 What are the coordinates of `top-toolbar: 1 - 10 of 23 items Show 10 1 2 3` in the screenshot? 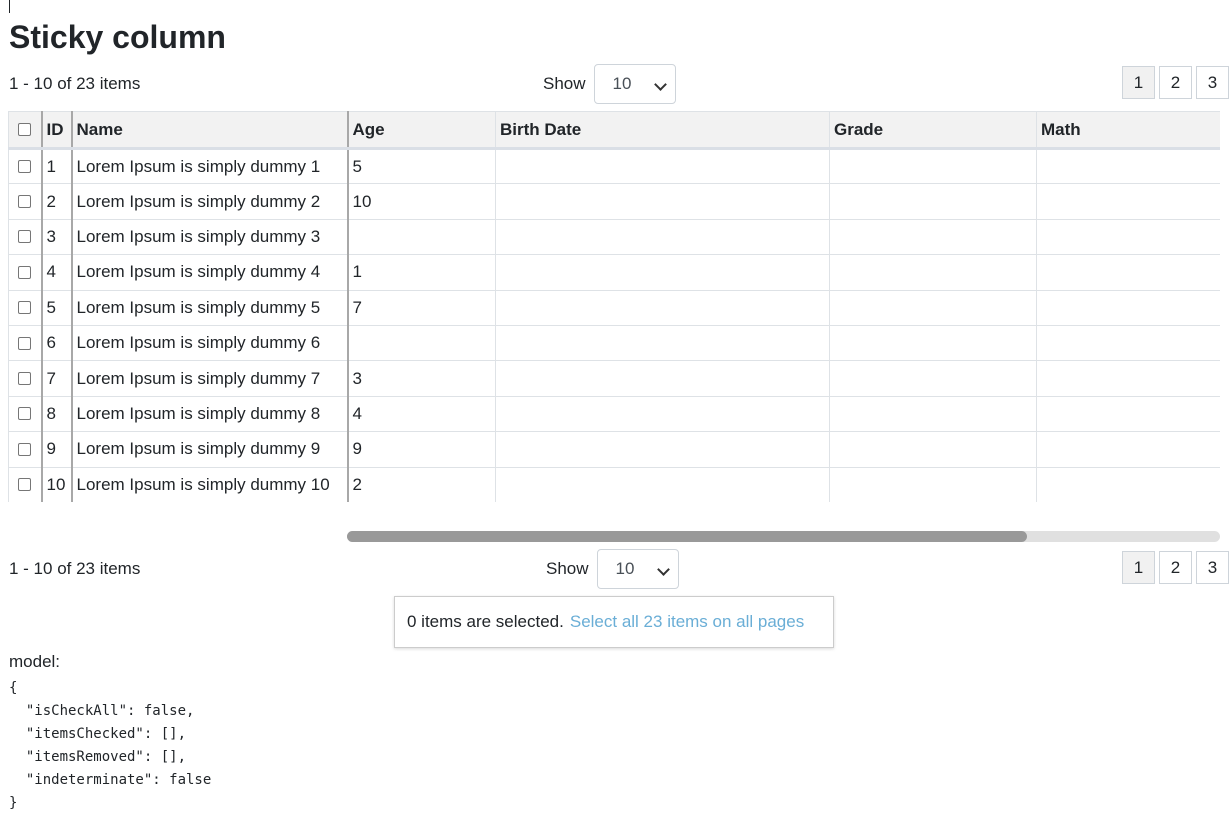 It's located at (616, 84).